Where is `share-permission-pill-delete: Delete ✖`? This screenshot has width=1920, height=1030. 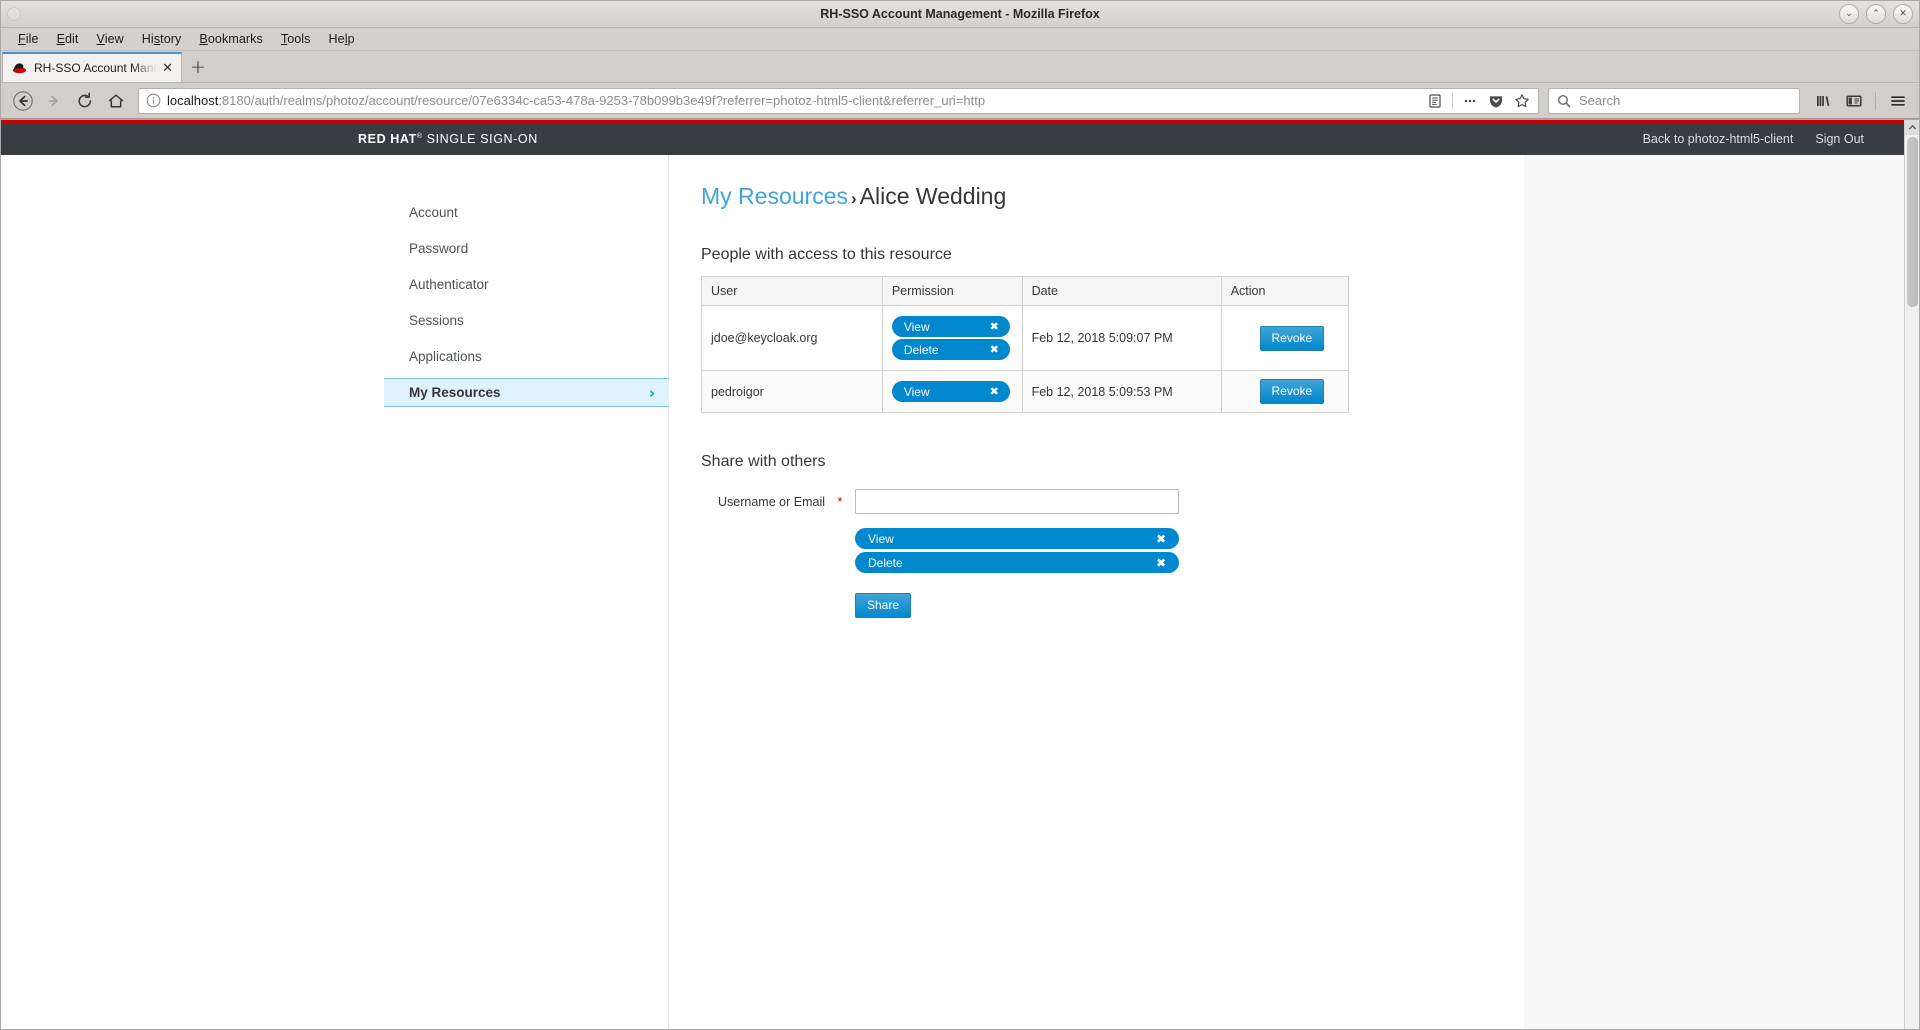 share-permission-pill-delete: Delete ✖ is located at coordinates (1017, 562).